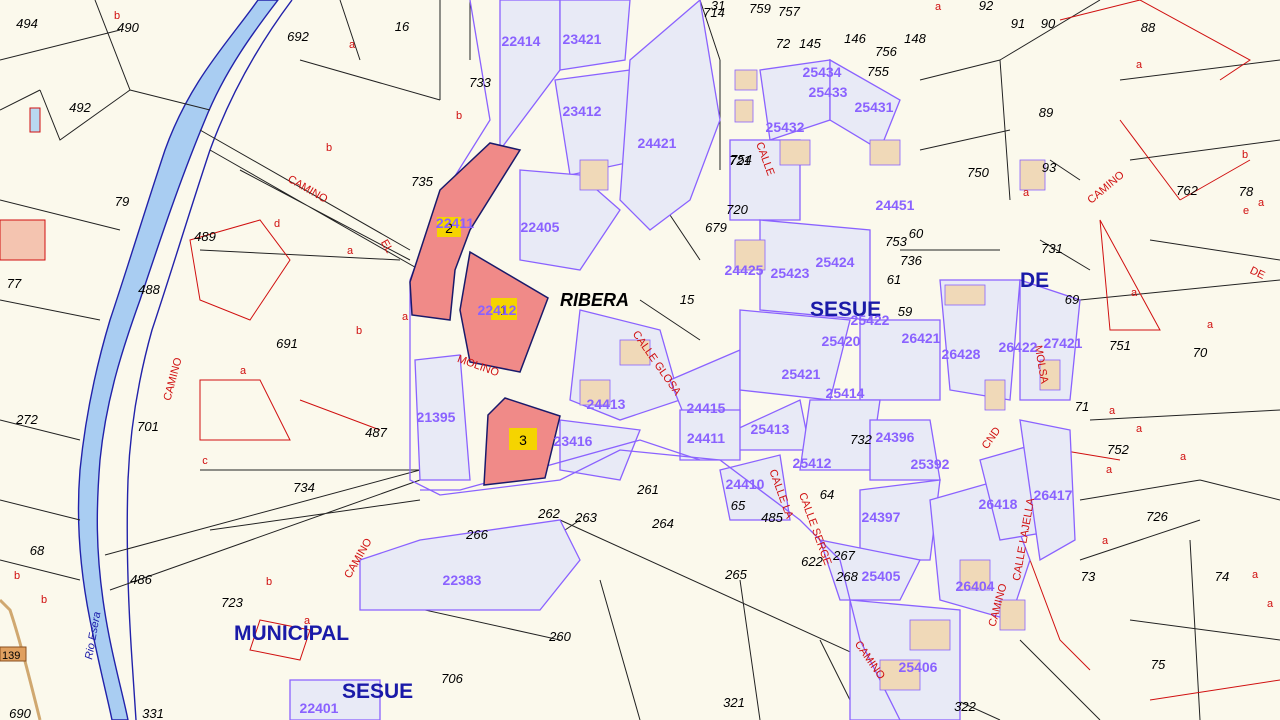  What do you see at coordinates (1018, 23) in the screenshot?
I see `parcel-number: 91` at bounding box center [1018, 23].